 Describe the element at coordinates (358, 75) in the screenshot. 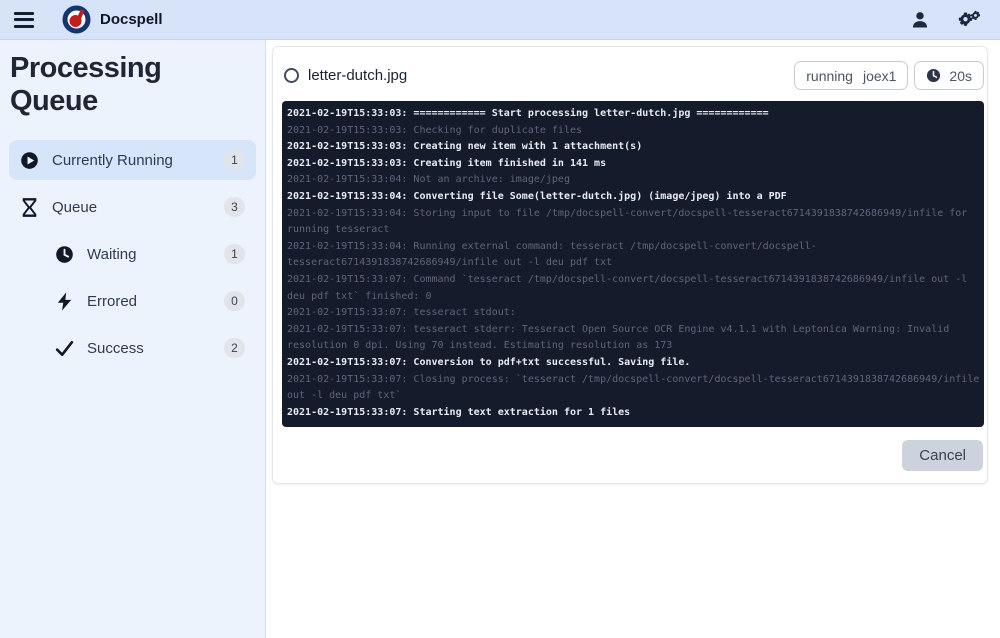

I see `job-filename: letter-dutch.jpg` at that location.